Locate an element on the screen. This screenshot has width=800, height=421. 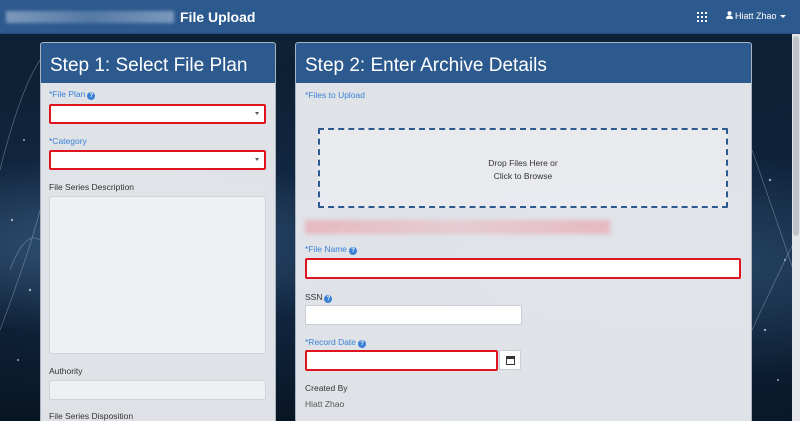
step1-title: Step 1: Select File Plan is located at coordinates (158, 63).